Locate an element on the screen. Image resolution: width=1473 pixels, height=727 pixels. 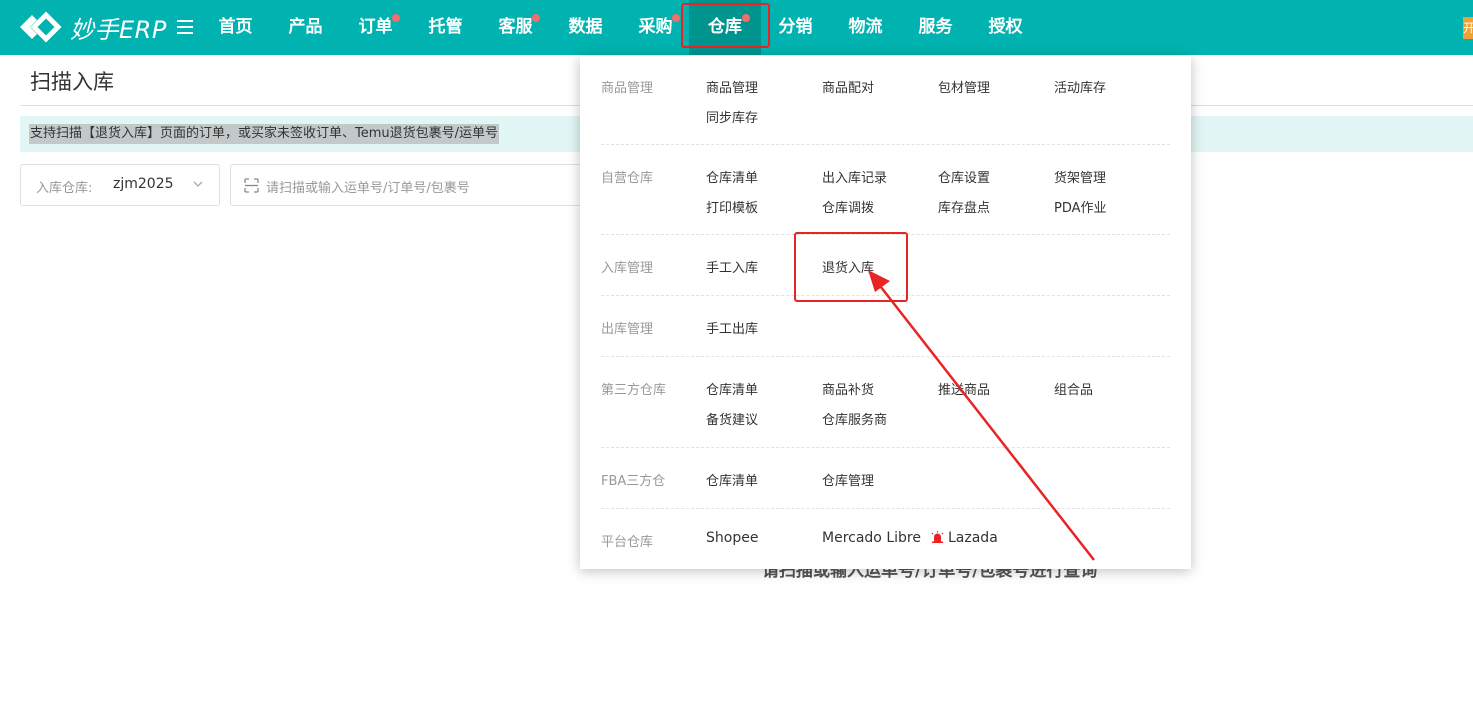
scan-placeholder: 请扫描或输入运单号/订单号/包裹号 is located at coordinates (368, 188).